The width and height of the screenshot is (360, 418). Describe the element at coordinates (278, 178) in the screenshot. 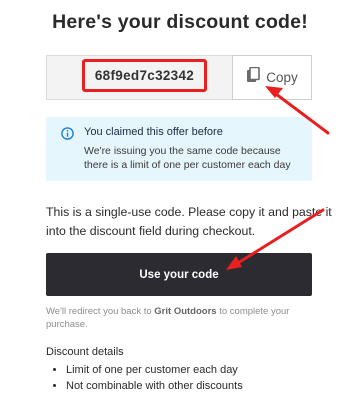

I see `annotation-arrows` at that location.